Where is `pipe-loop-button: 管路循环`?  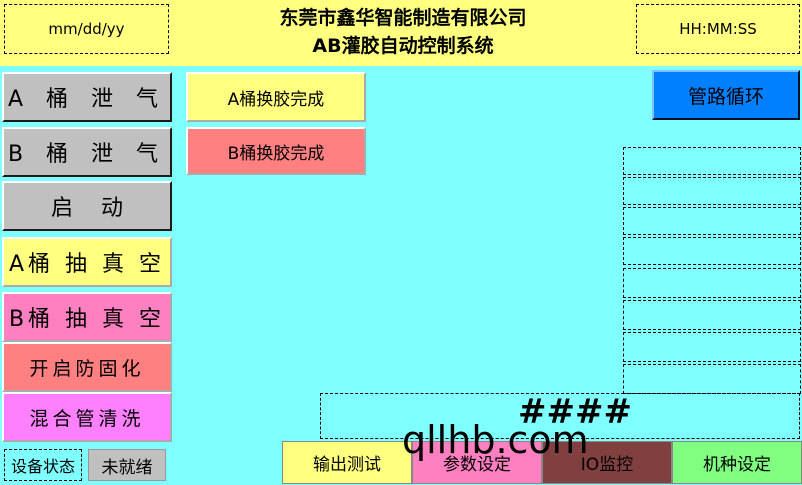
pipe-loop-button: 管路循环 is located at coordinates (726, 95).